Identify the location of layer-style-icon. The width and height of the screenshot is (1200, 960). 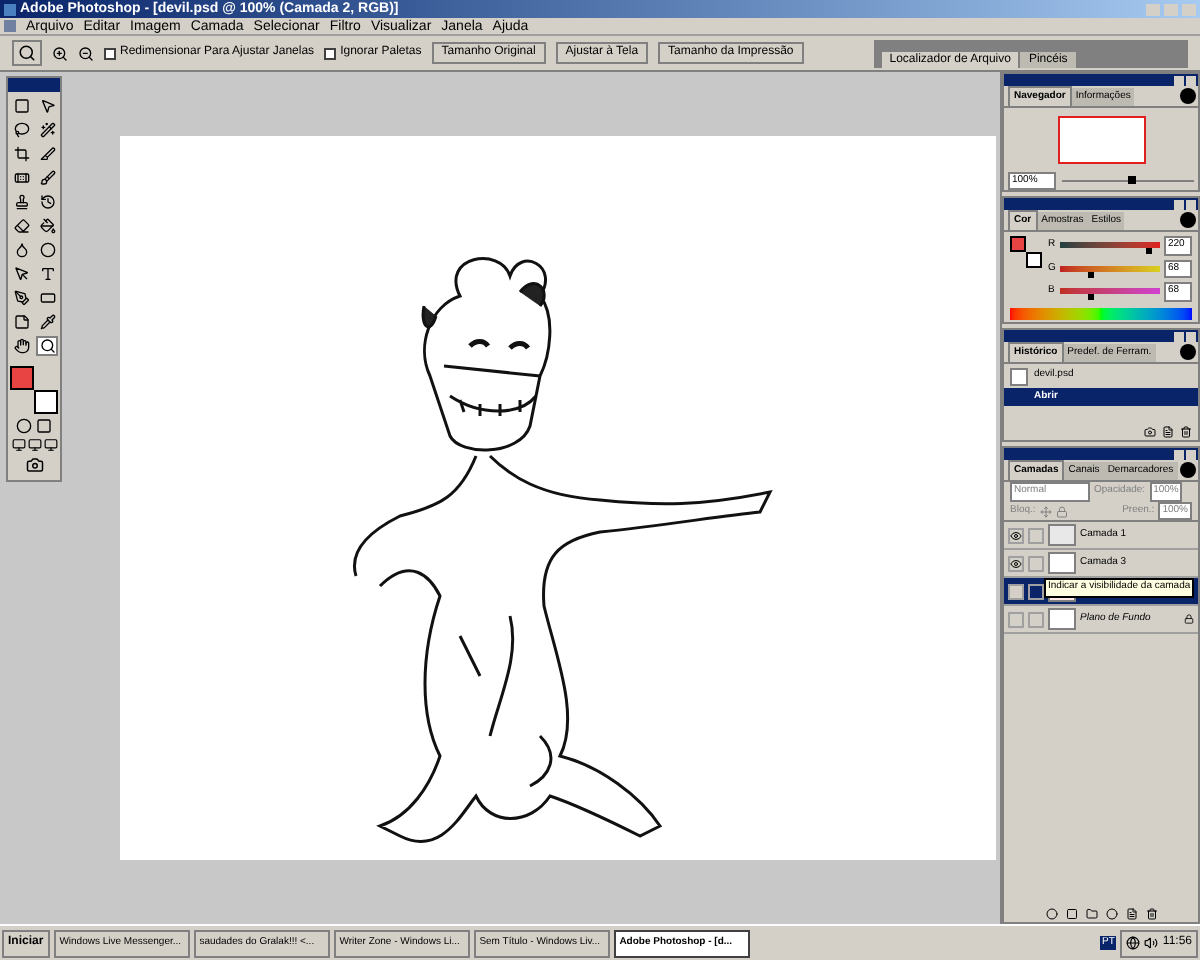
(1051, 914).